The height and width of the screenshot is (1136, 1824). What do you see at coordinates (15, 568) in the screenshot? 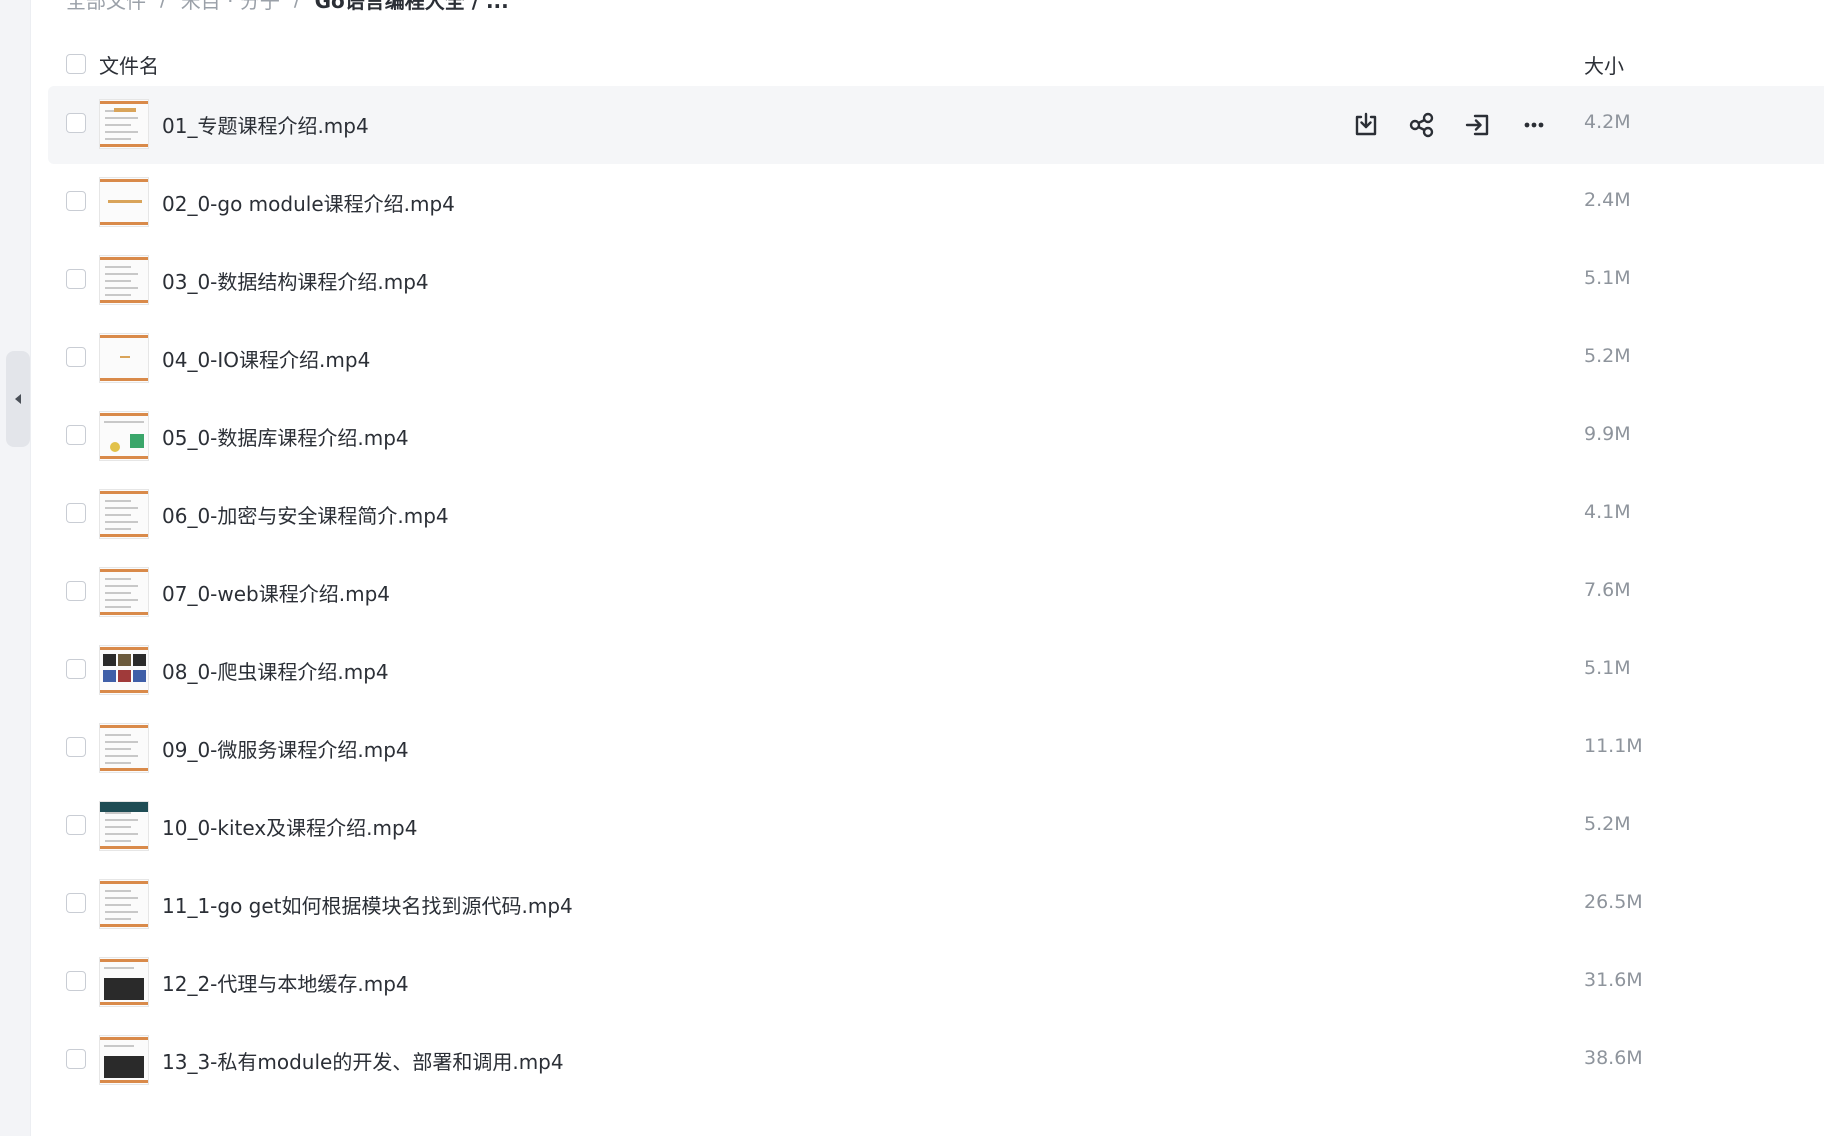
I see `left-rail` at bounding box center [15, 568].